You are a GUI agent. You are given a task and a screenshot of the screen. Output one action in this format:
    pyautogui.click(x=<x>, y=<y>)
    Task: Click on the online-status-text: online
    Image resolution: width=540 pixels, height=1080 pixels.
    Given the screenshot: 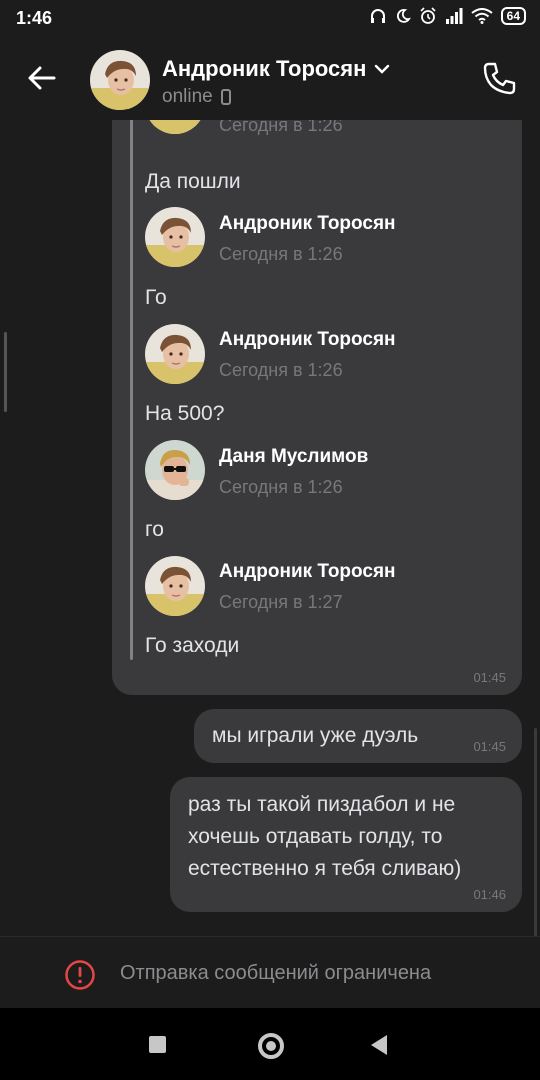 What is the action you would take?
    pyautogui.click(x=187, y=96)
    